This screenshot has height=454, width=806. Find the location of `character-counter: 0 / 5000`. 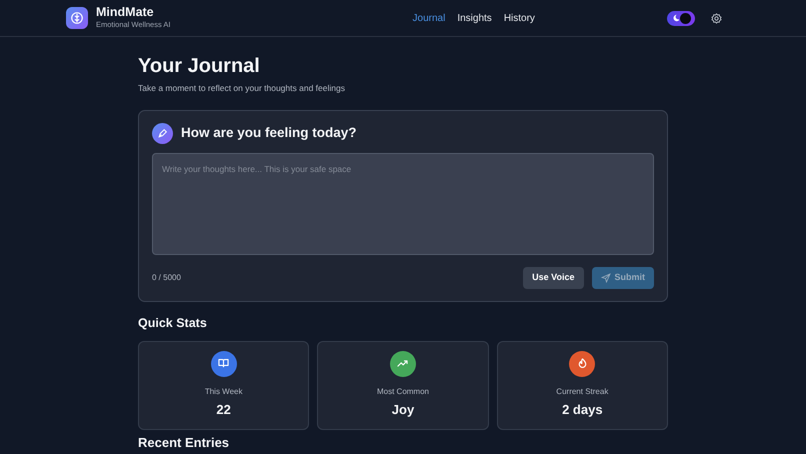

character-counter: 0 / 5000 is located at coordinates (166, 278).